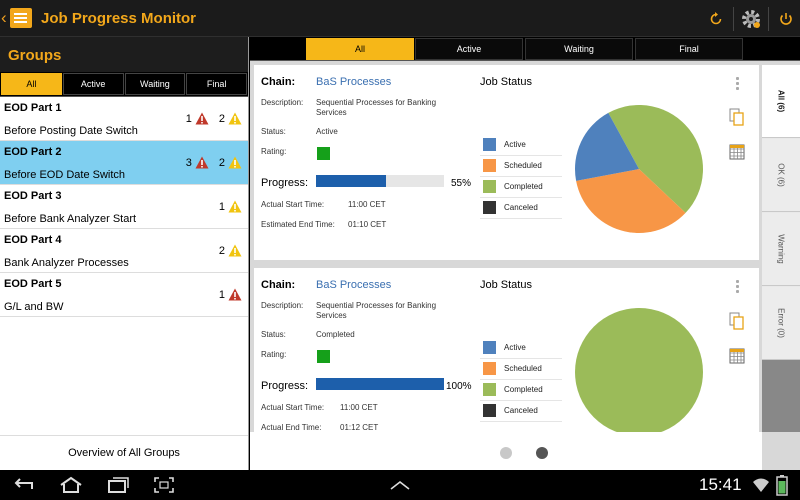 The width and height of the screenshot is (800, 500). Describe the element at coordinates (327, 131) in the screenshot. I see `status-value: Active` at that location.